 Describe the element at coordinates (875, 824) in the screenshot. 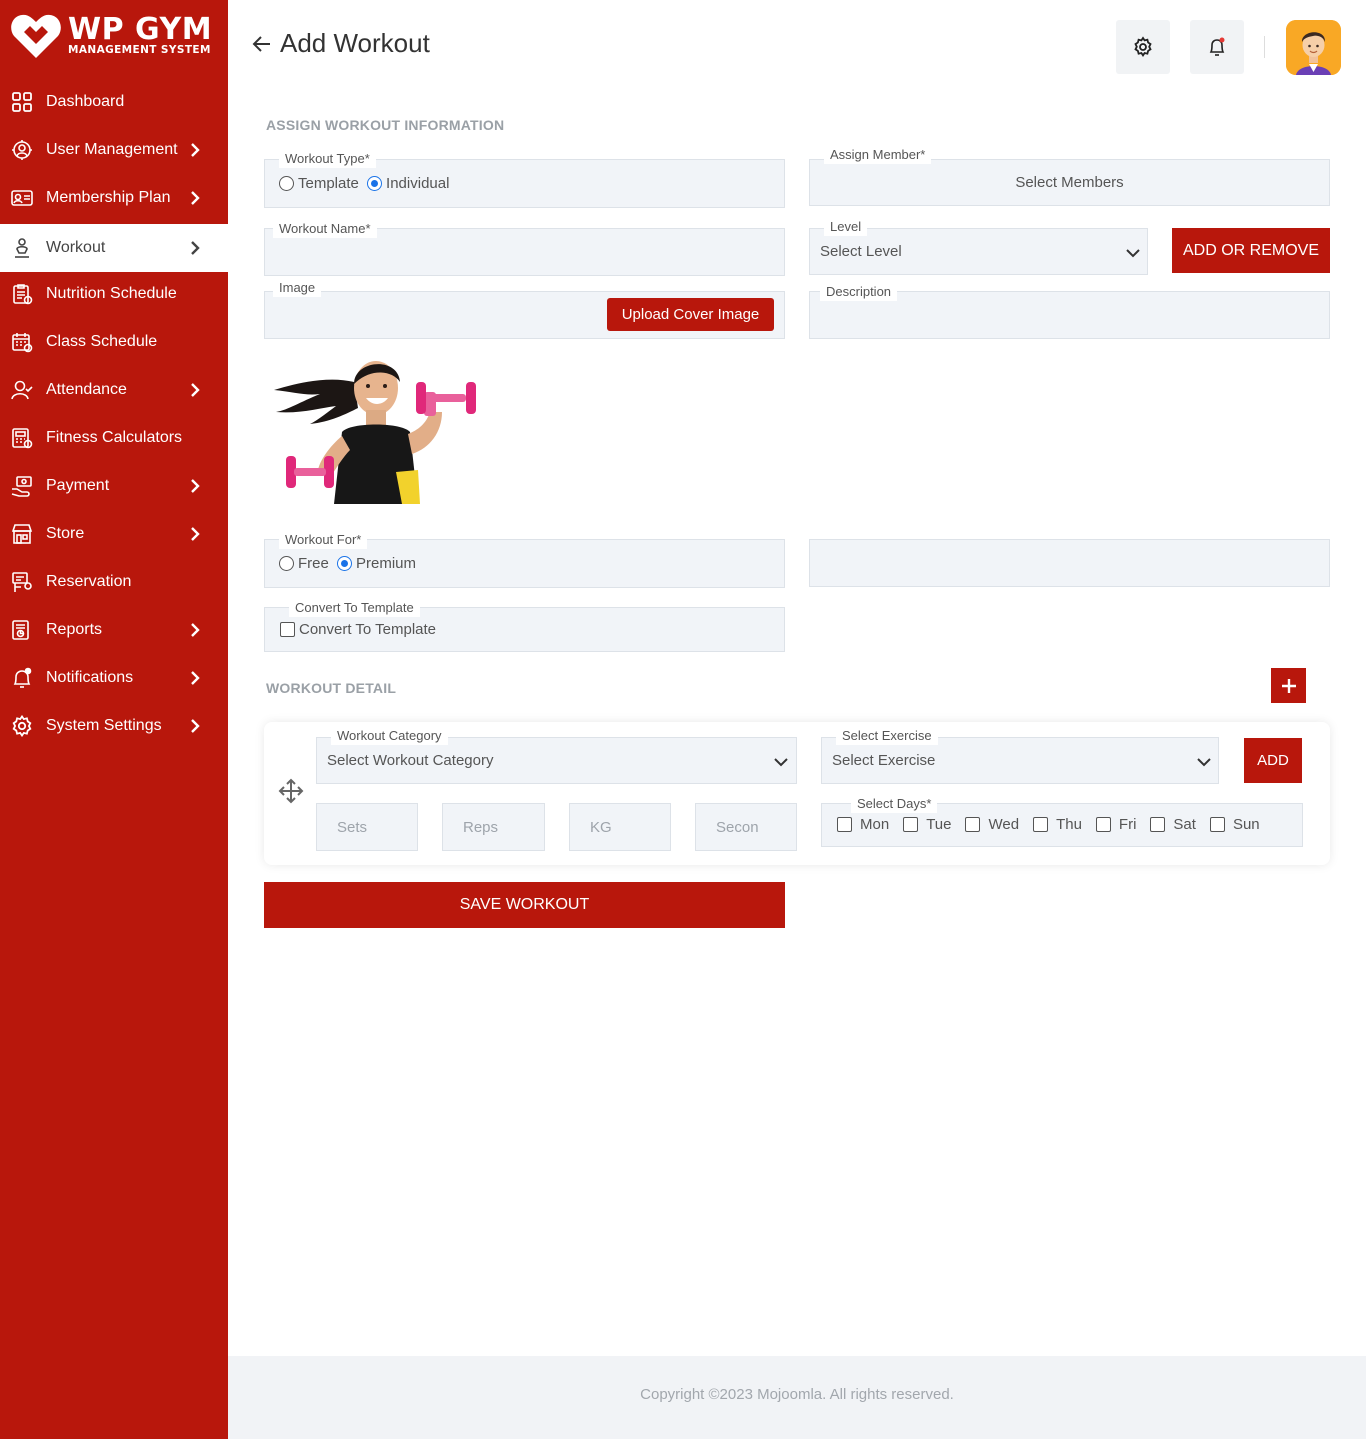

I see `checkbox-label: Mon` at that location.